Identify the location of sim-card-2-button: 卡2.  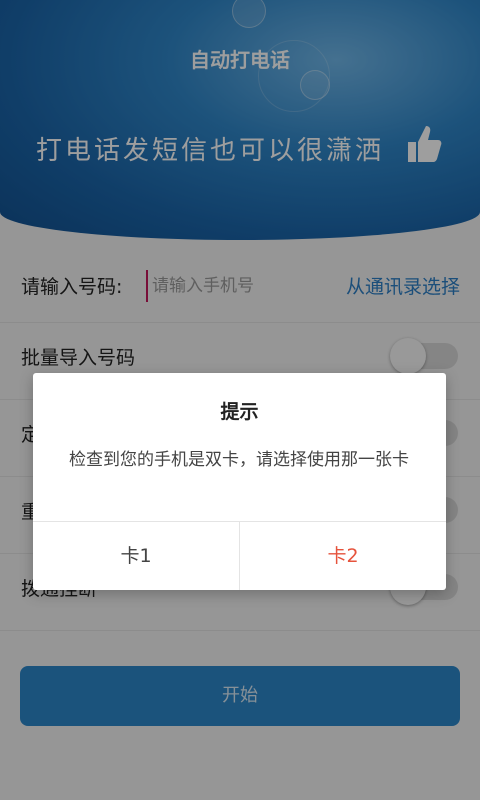
(343, 556).